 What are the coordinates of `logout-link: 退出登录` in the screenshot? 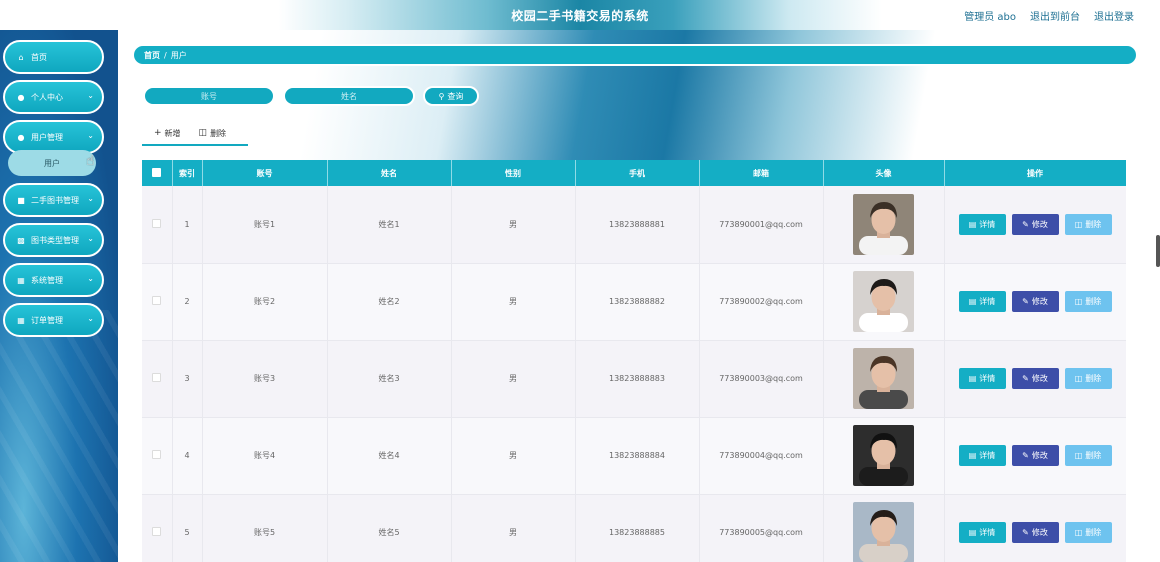 It's located at (1114, 15).